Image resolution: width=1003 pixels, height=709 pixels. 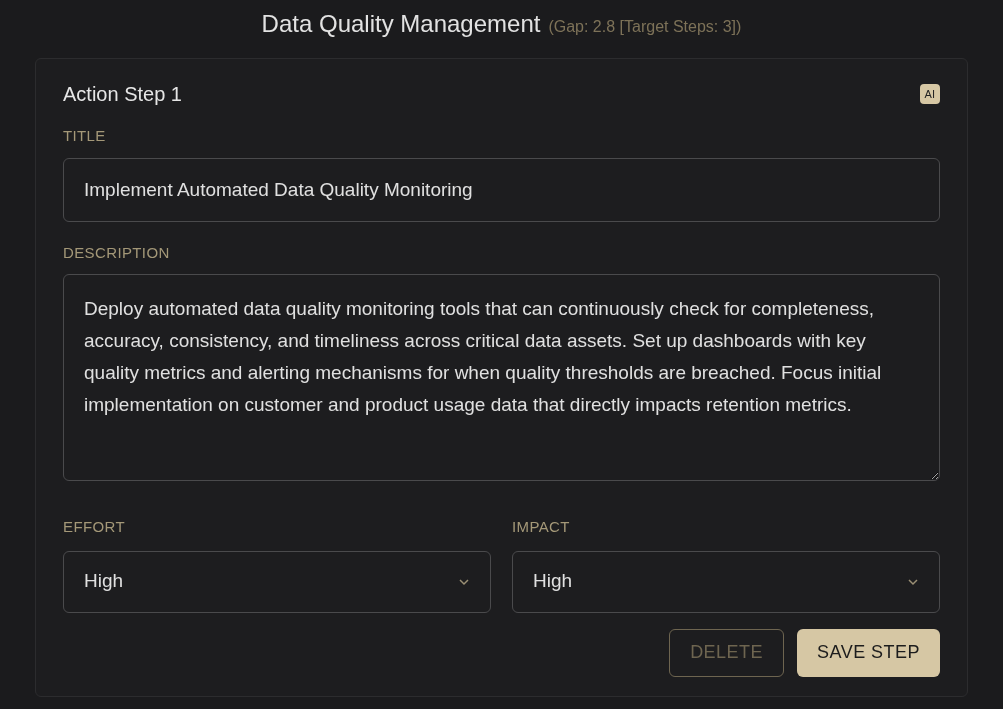 I want to click on ai-badge: AI, so click(x=929, y=94).